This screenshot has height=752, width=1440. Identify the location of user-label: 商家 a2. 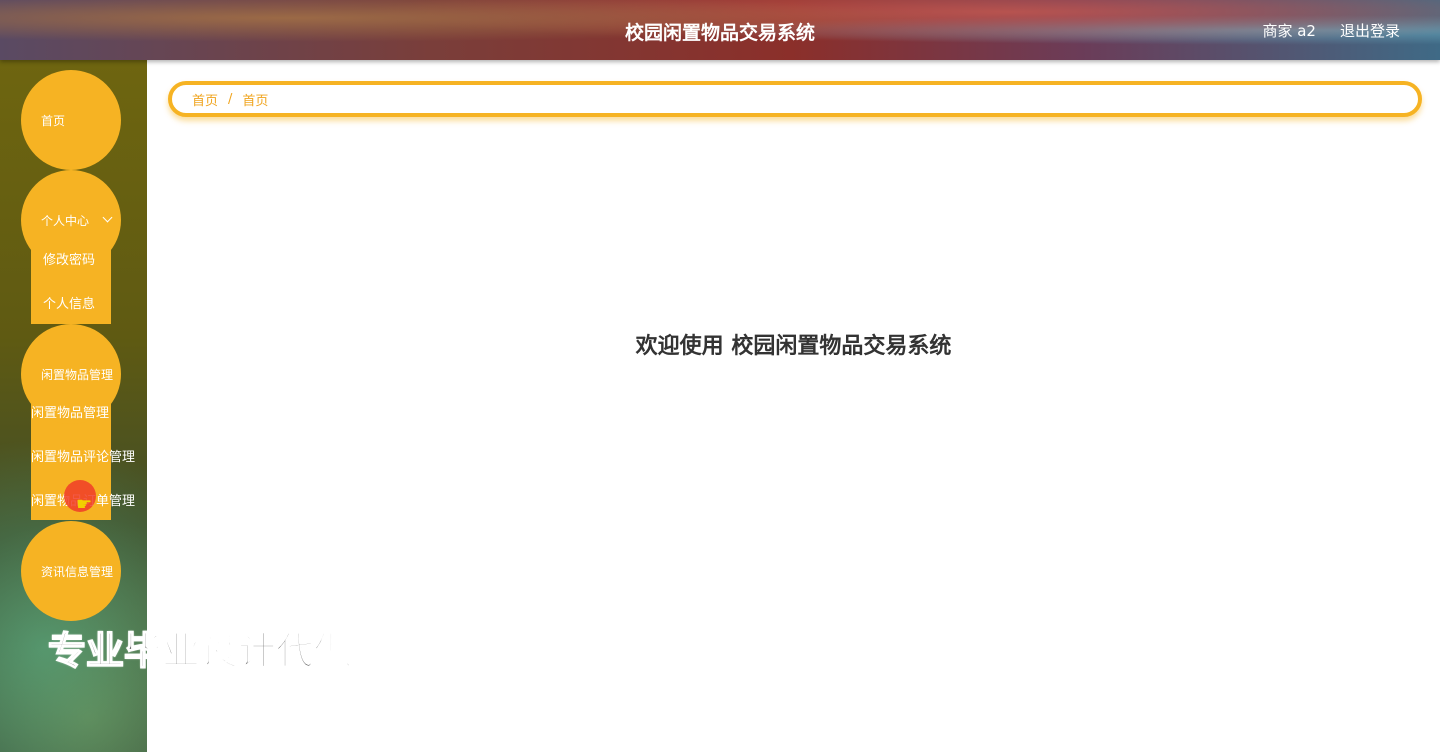
(1289, 30).